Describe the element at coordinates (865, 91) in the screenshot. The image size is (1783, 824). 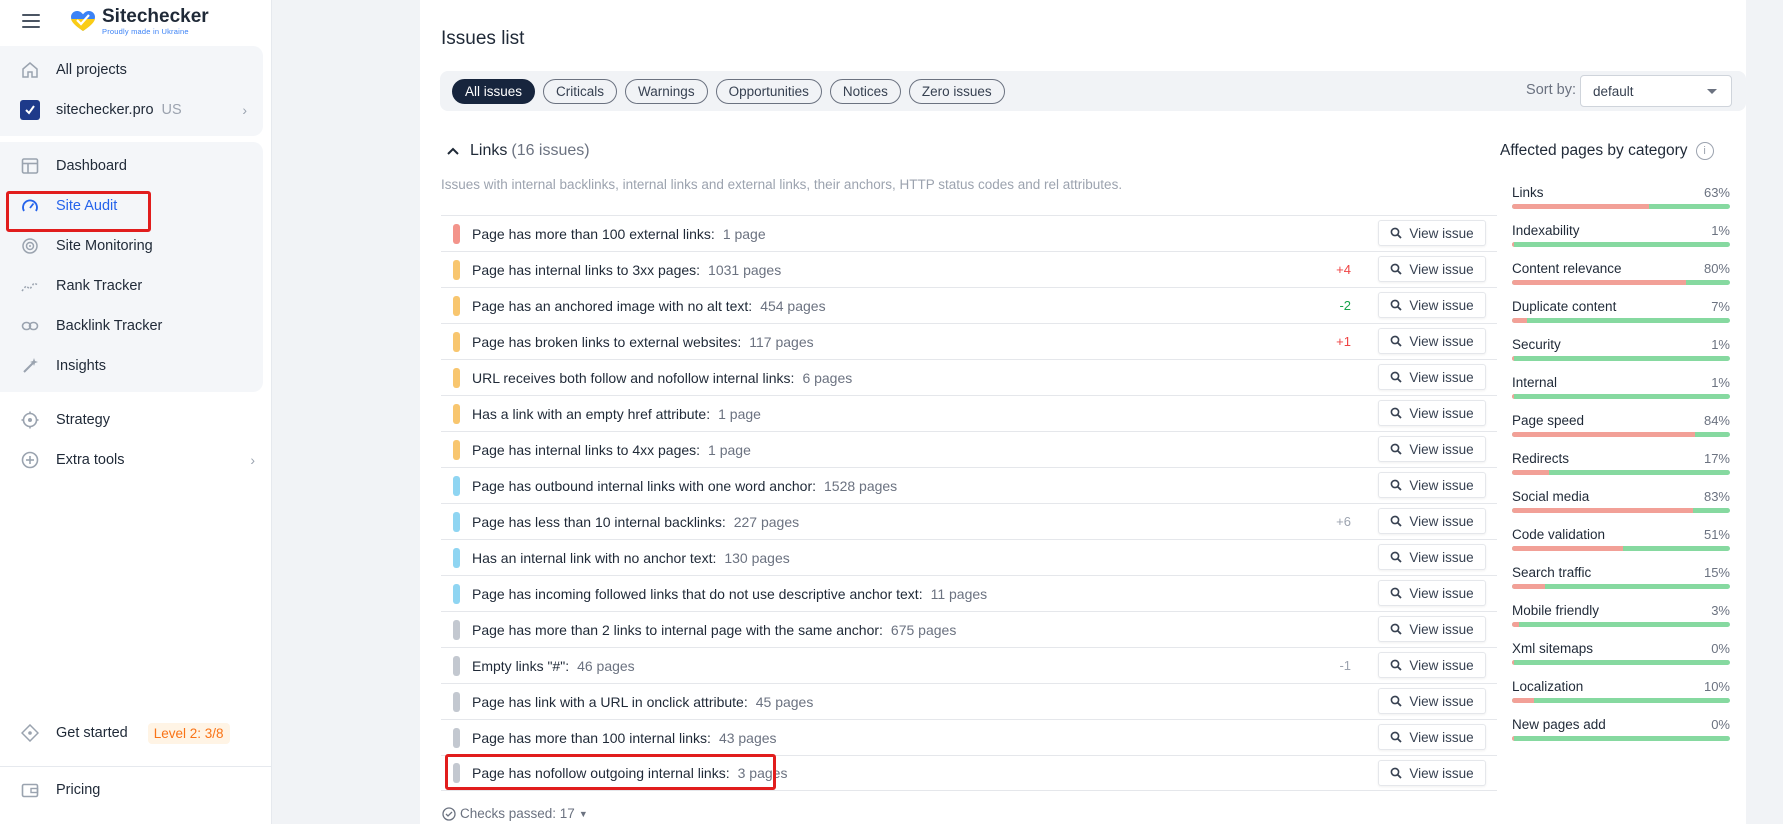
I see `filter-notices: Notices` at that location.